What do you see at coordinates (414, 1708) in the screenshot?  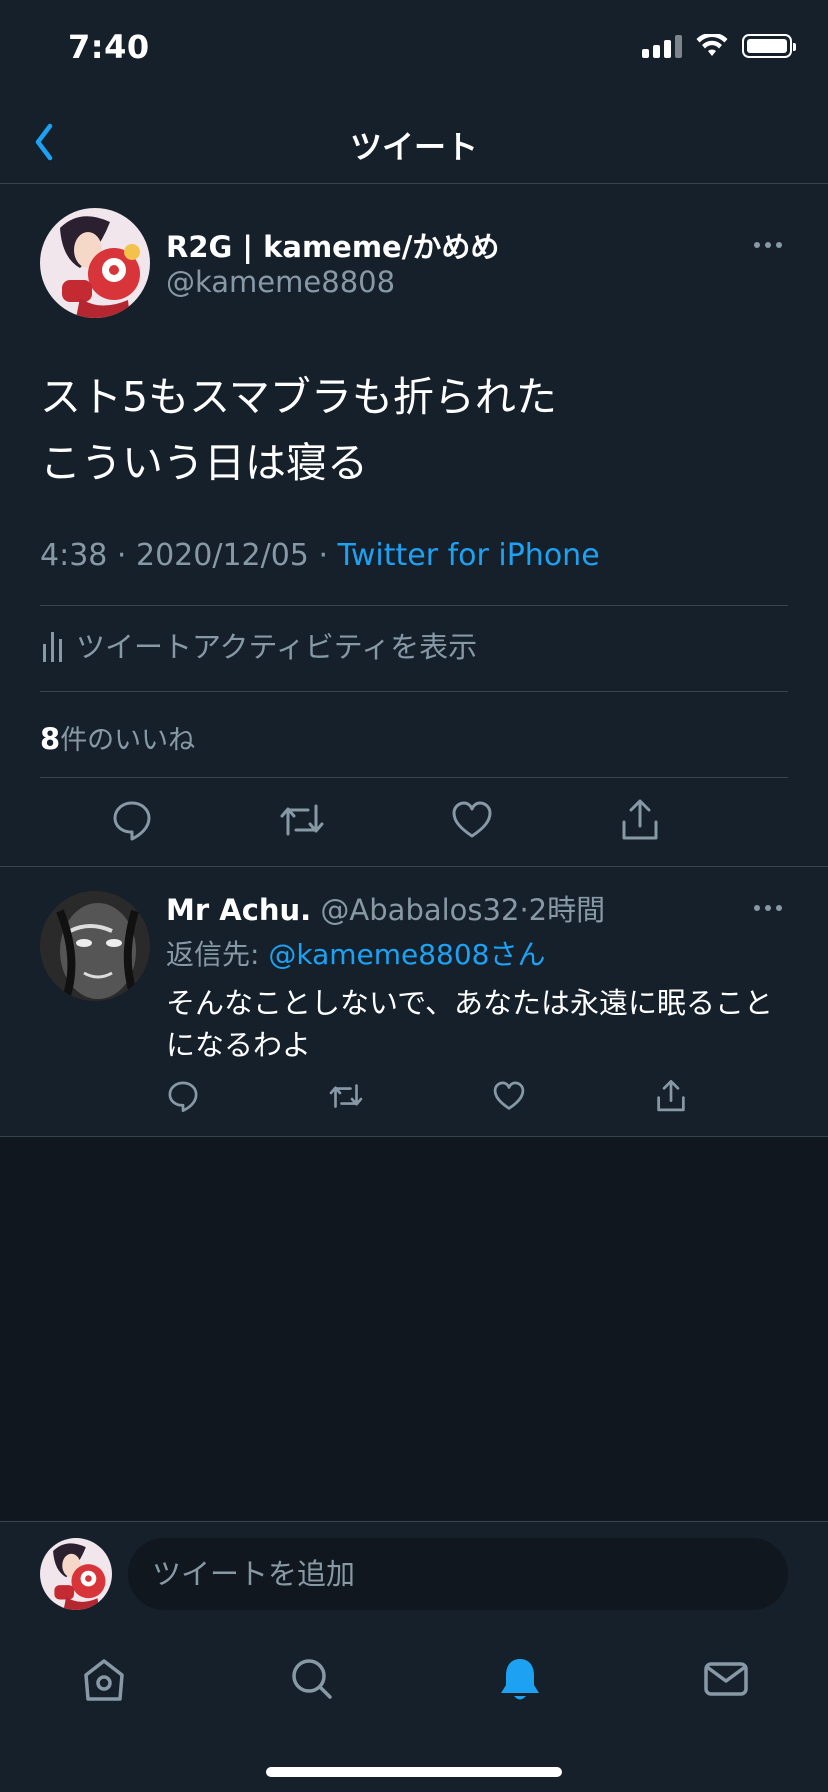 I see `tab-bar` at bounding box center [414, 1708].